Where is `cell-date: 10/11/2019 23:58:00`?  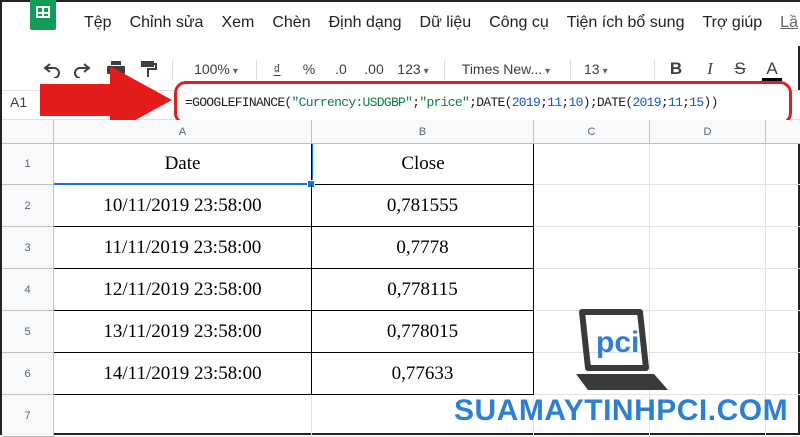
cell-date: 10/11/2019 23:58:00 is located at coordinates (183, 206).